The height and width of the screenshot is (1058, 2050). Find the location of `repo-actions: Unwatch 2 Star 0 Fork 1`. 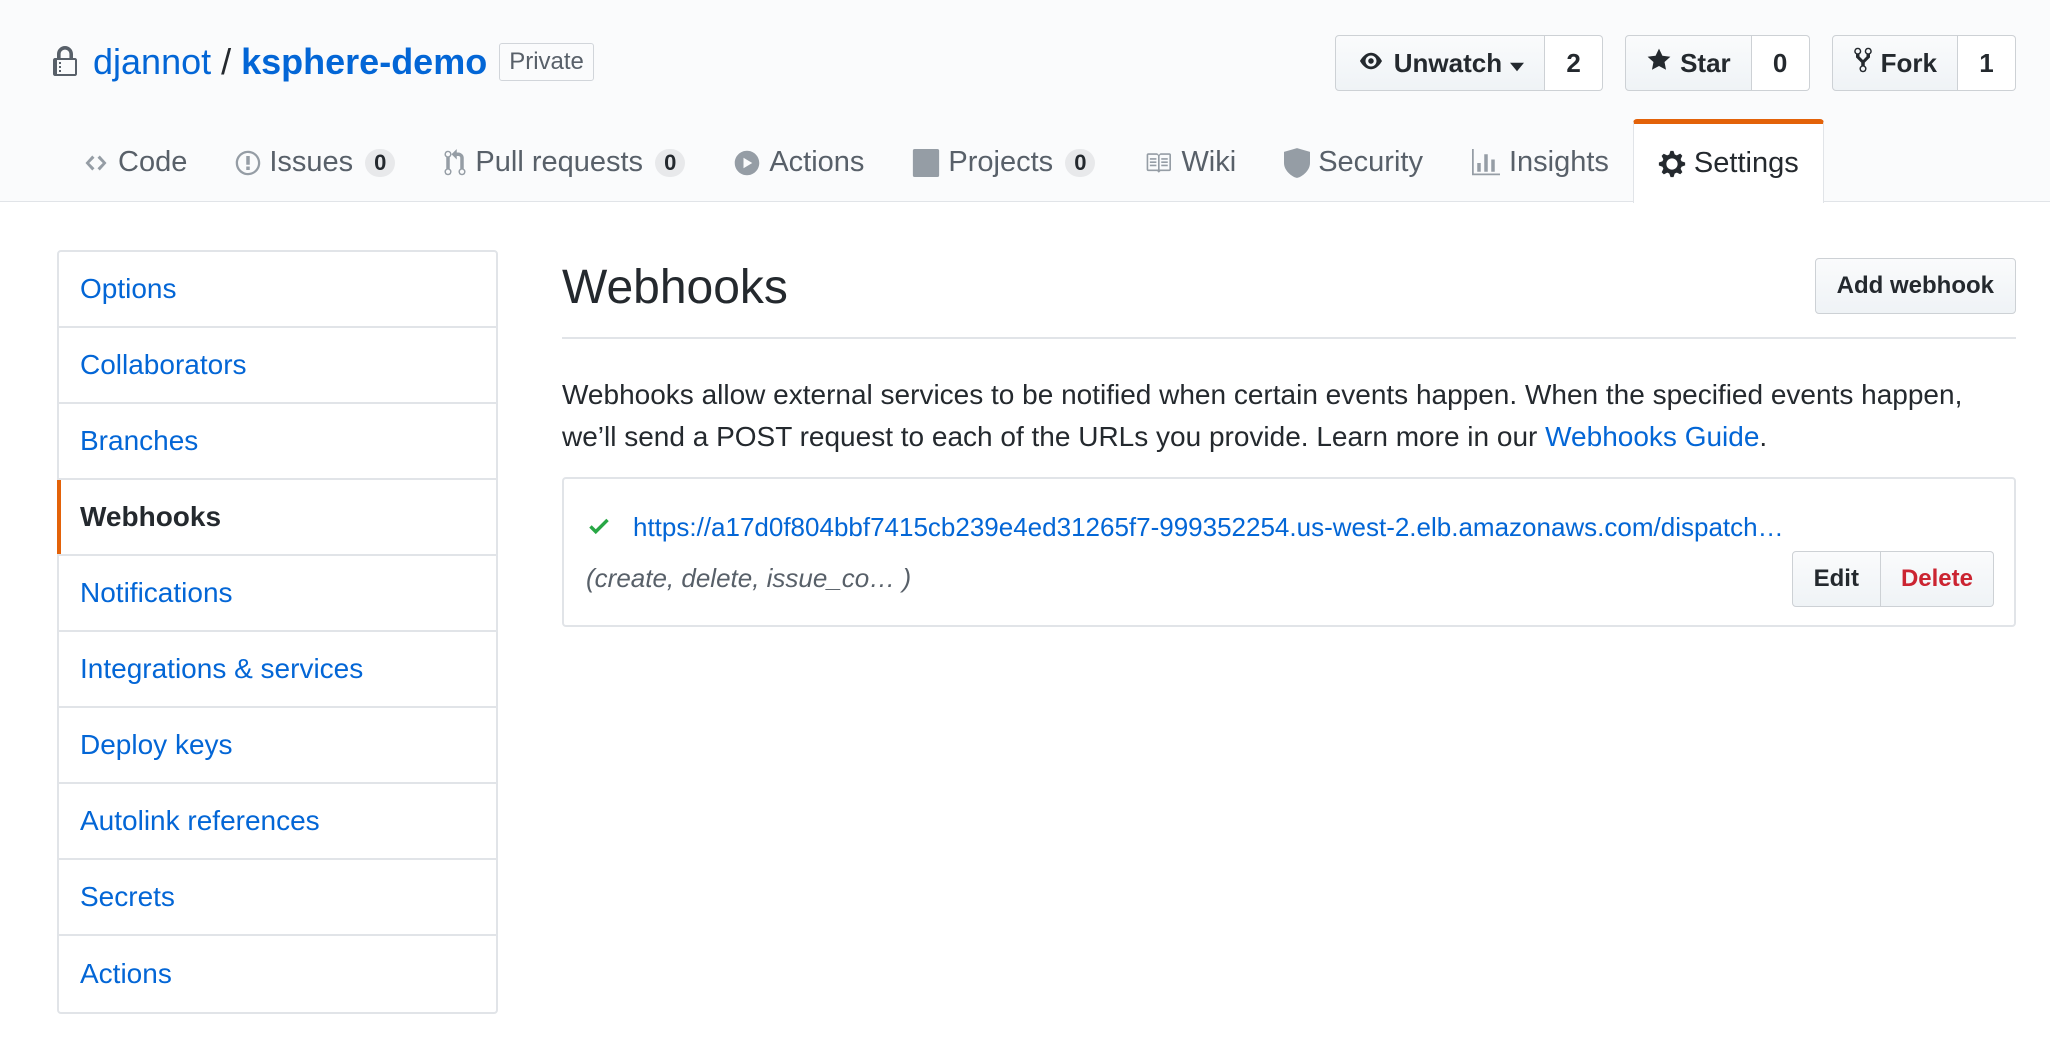

repo-actions: Unwatch 2 Star 0 Fork 1 is located at coordinates (1675, 63).